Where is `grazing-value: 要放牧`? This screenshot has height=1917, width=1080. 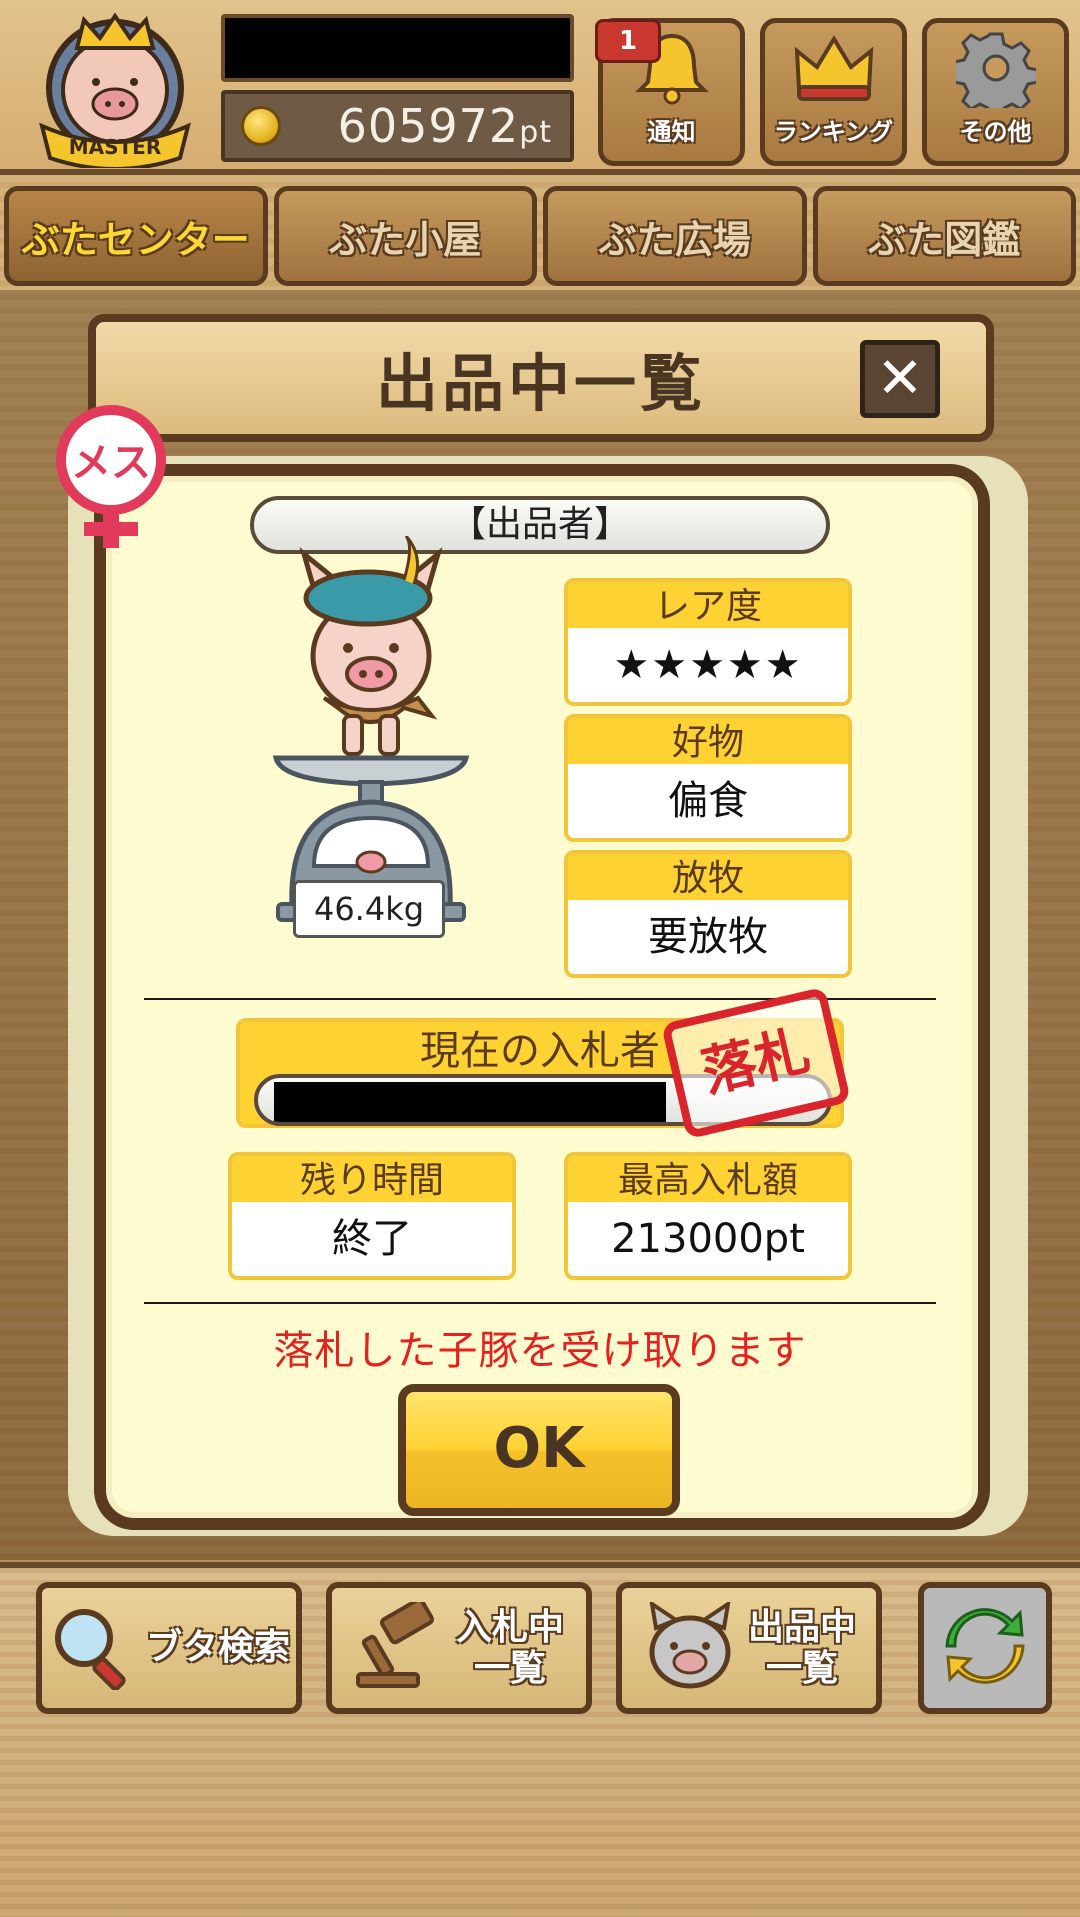 grazing-value: 要放牧 is located at coordinates (708, 937).